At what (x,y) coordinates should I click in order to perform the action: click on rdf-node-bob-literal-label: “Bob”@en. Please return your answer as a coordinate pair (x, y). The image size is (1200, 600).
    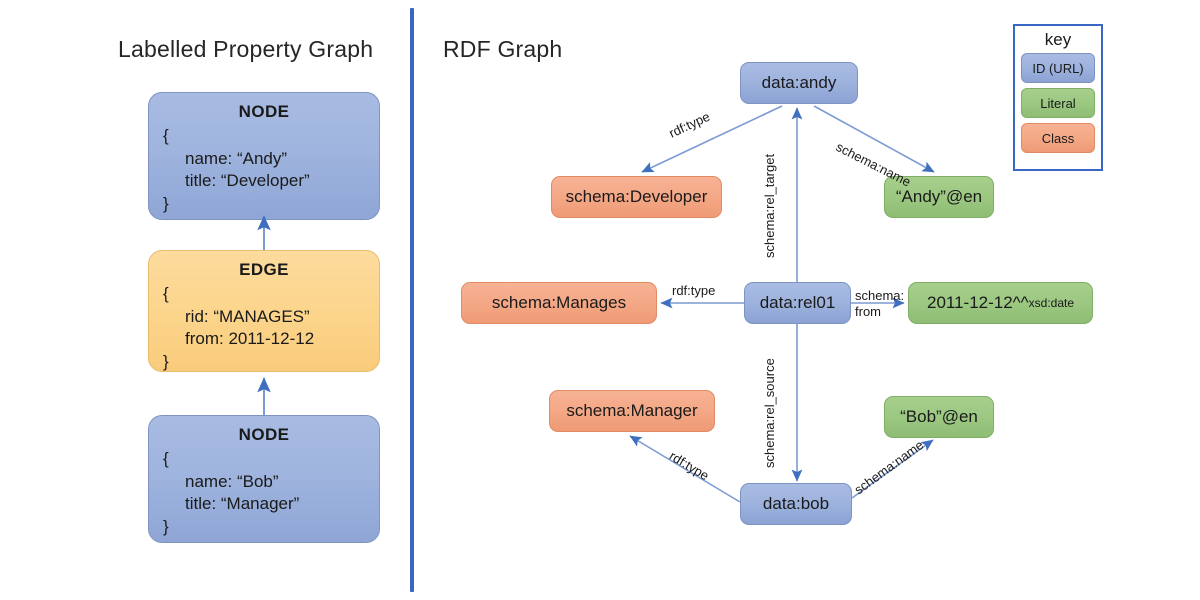
    Looking at the image, I should click on (939, 416).